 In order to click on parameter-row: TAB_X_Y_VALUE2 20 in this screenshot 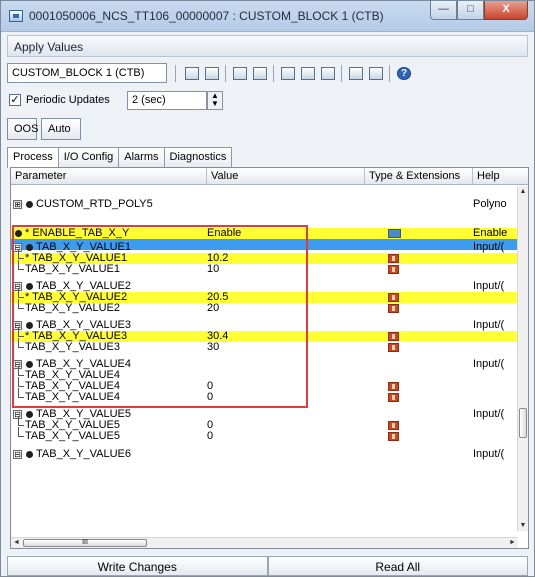, I will do `click(264, 306)`.